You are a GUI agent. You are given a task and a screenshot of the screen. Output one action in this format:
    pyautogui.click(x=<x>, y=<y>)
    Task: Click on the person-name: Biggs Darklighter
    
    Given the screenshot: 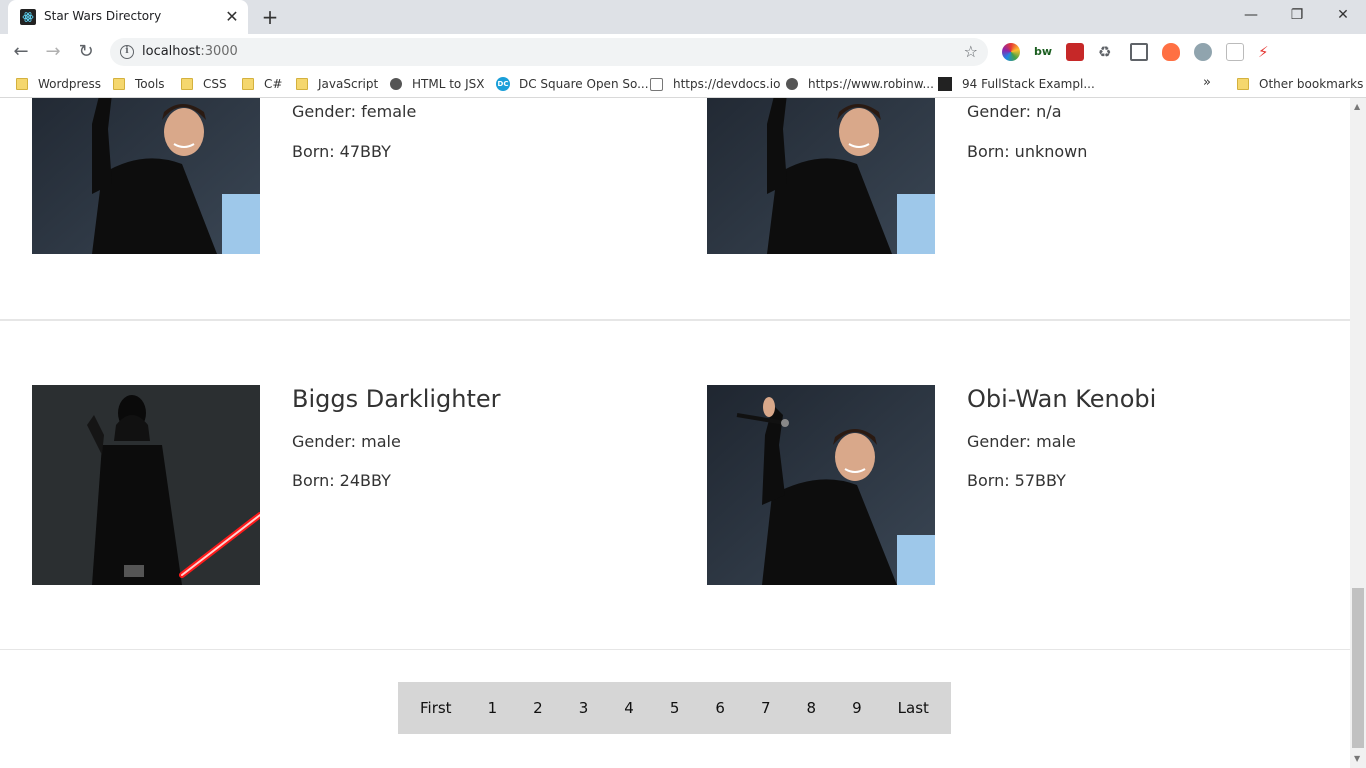 What is the action you would take?
    pyautogui.click(x=396, y=399)
    